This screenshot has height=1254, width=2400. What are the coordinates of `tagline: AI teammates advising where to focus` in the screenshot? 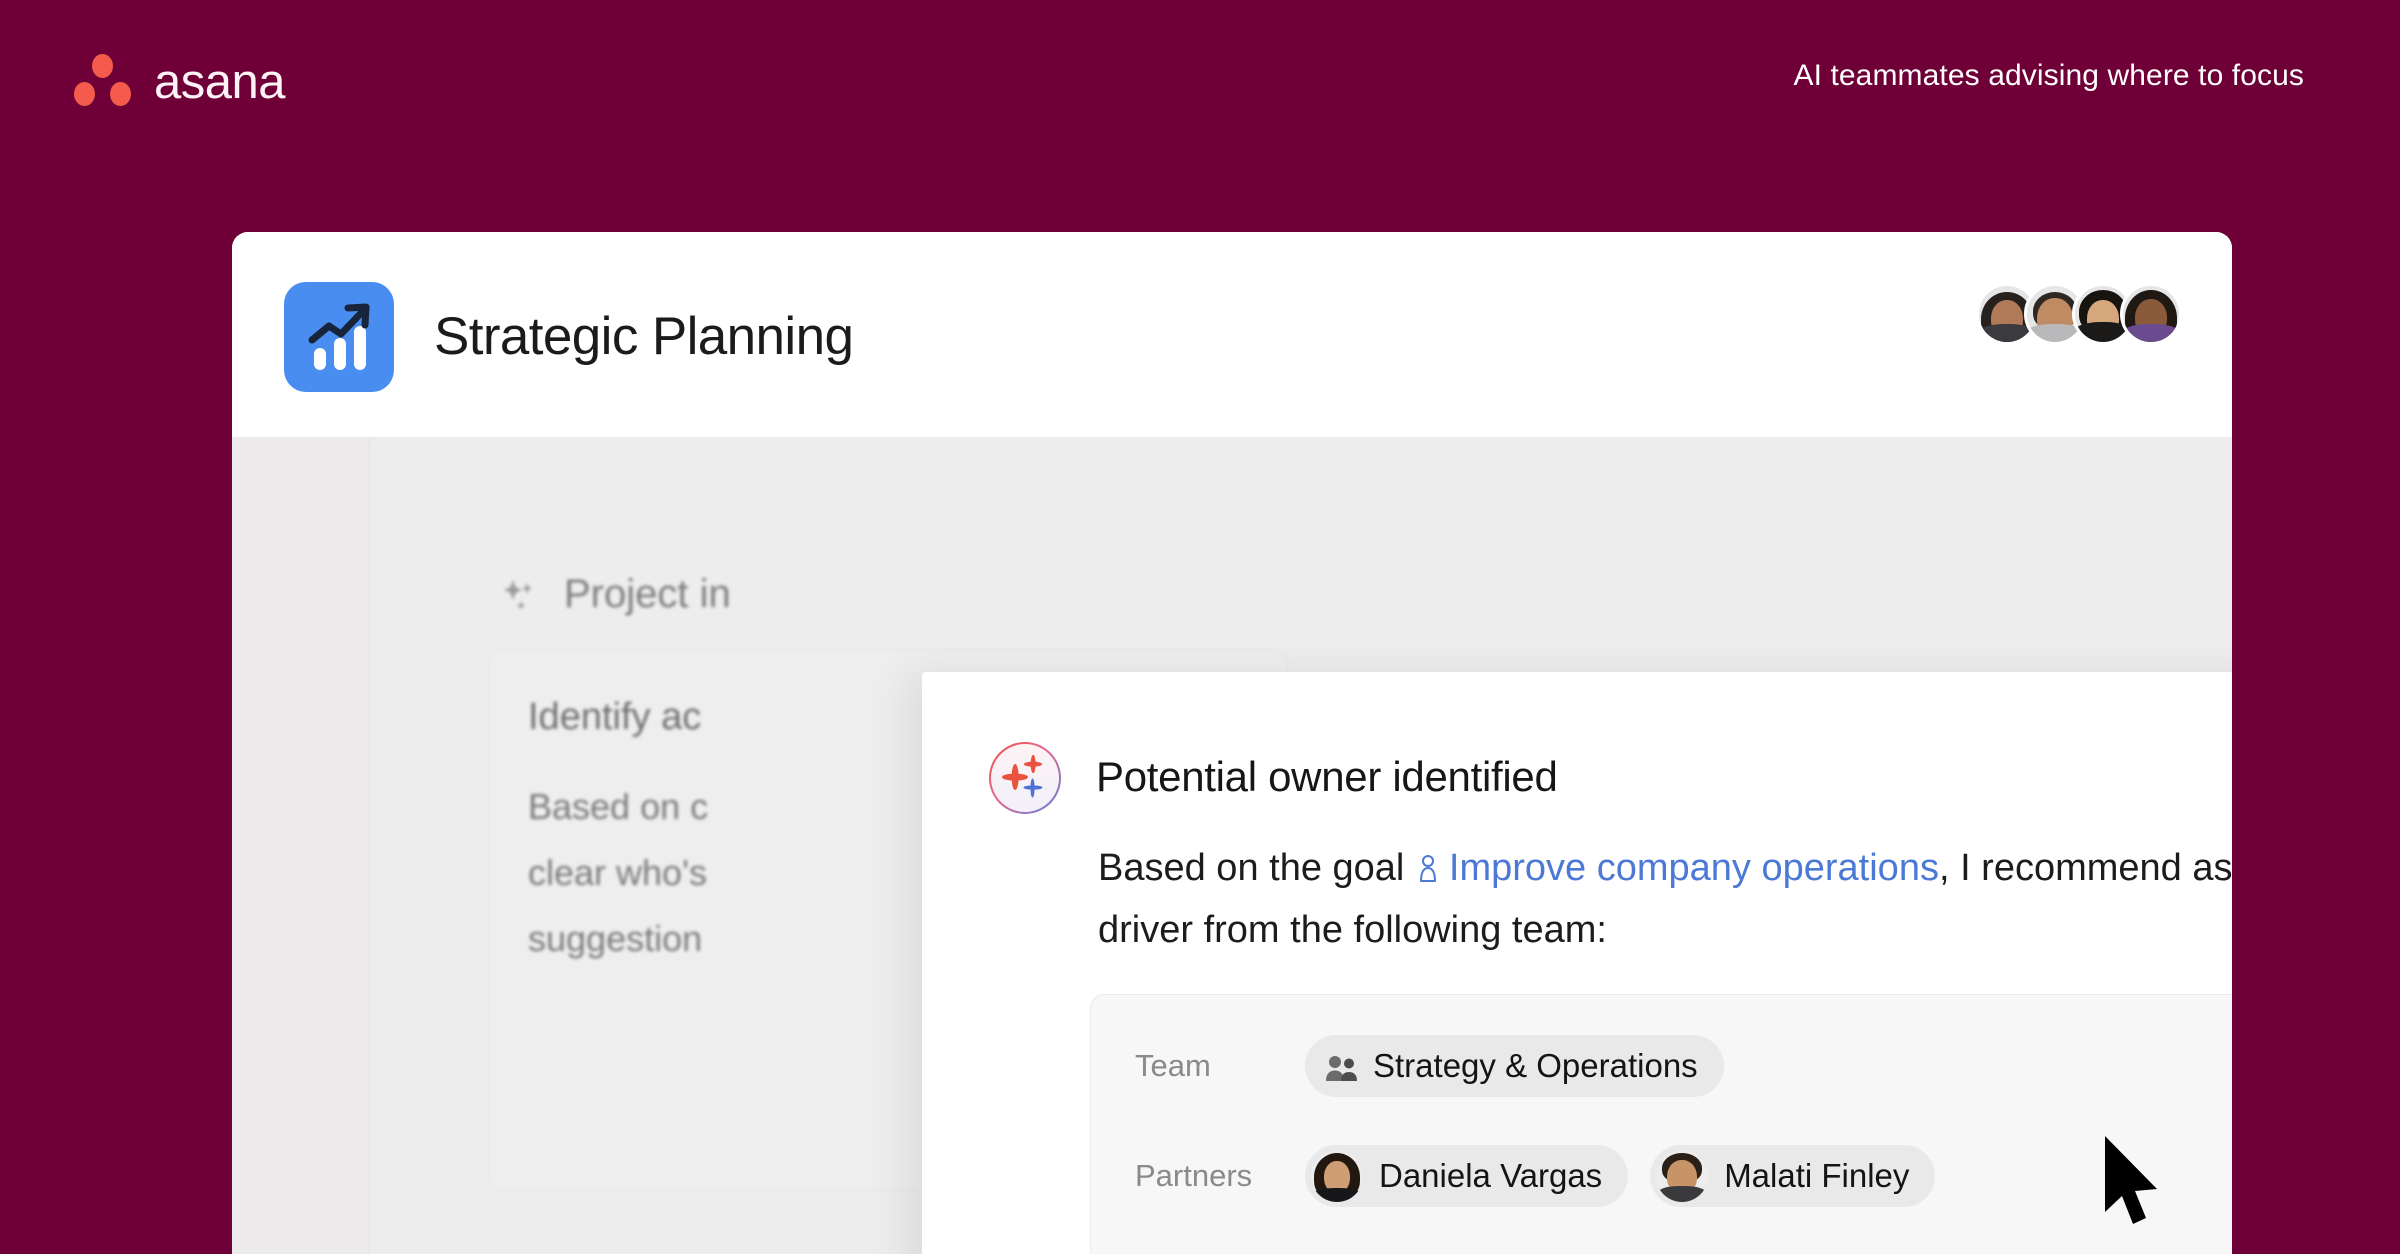 It's located at (2048, 75).